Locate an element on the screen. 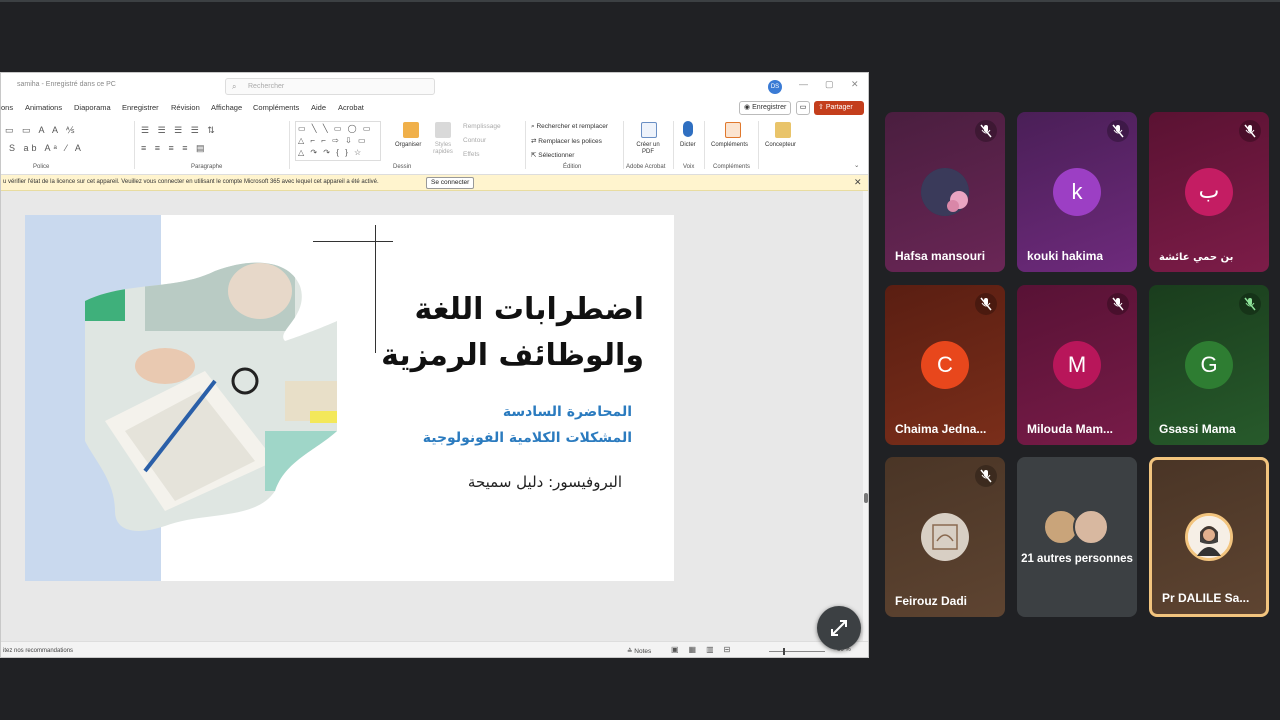  participant-tile: k kouki hakima is located at coordinates (1077, 192).